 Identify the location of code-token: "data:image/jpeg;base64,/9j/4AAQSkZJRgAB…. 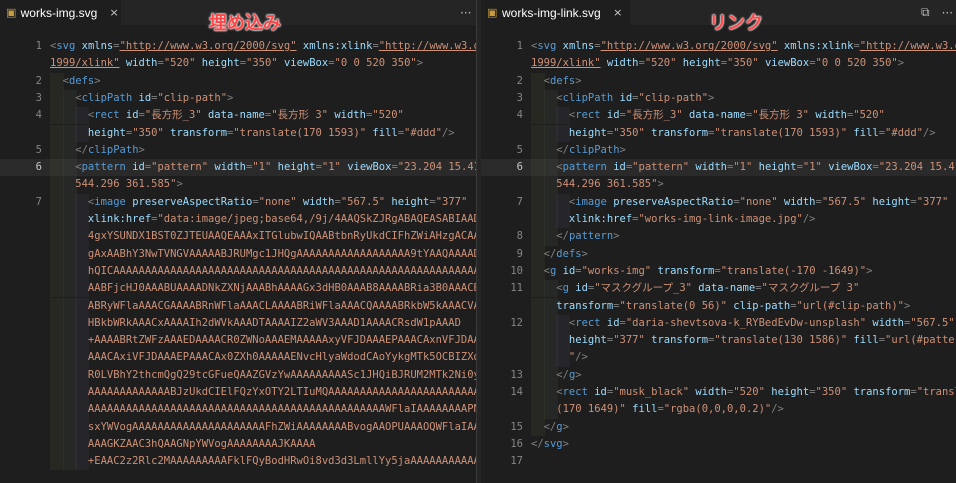
(316, 219).